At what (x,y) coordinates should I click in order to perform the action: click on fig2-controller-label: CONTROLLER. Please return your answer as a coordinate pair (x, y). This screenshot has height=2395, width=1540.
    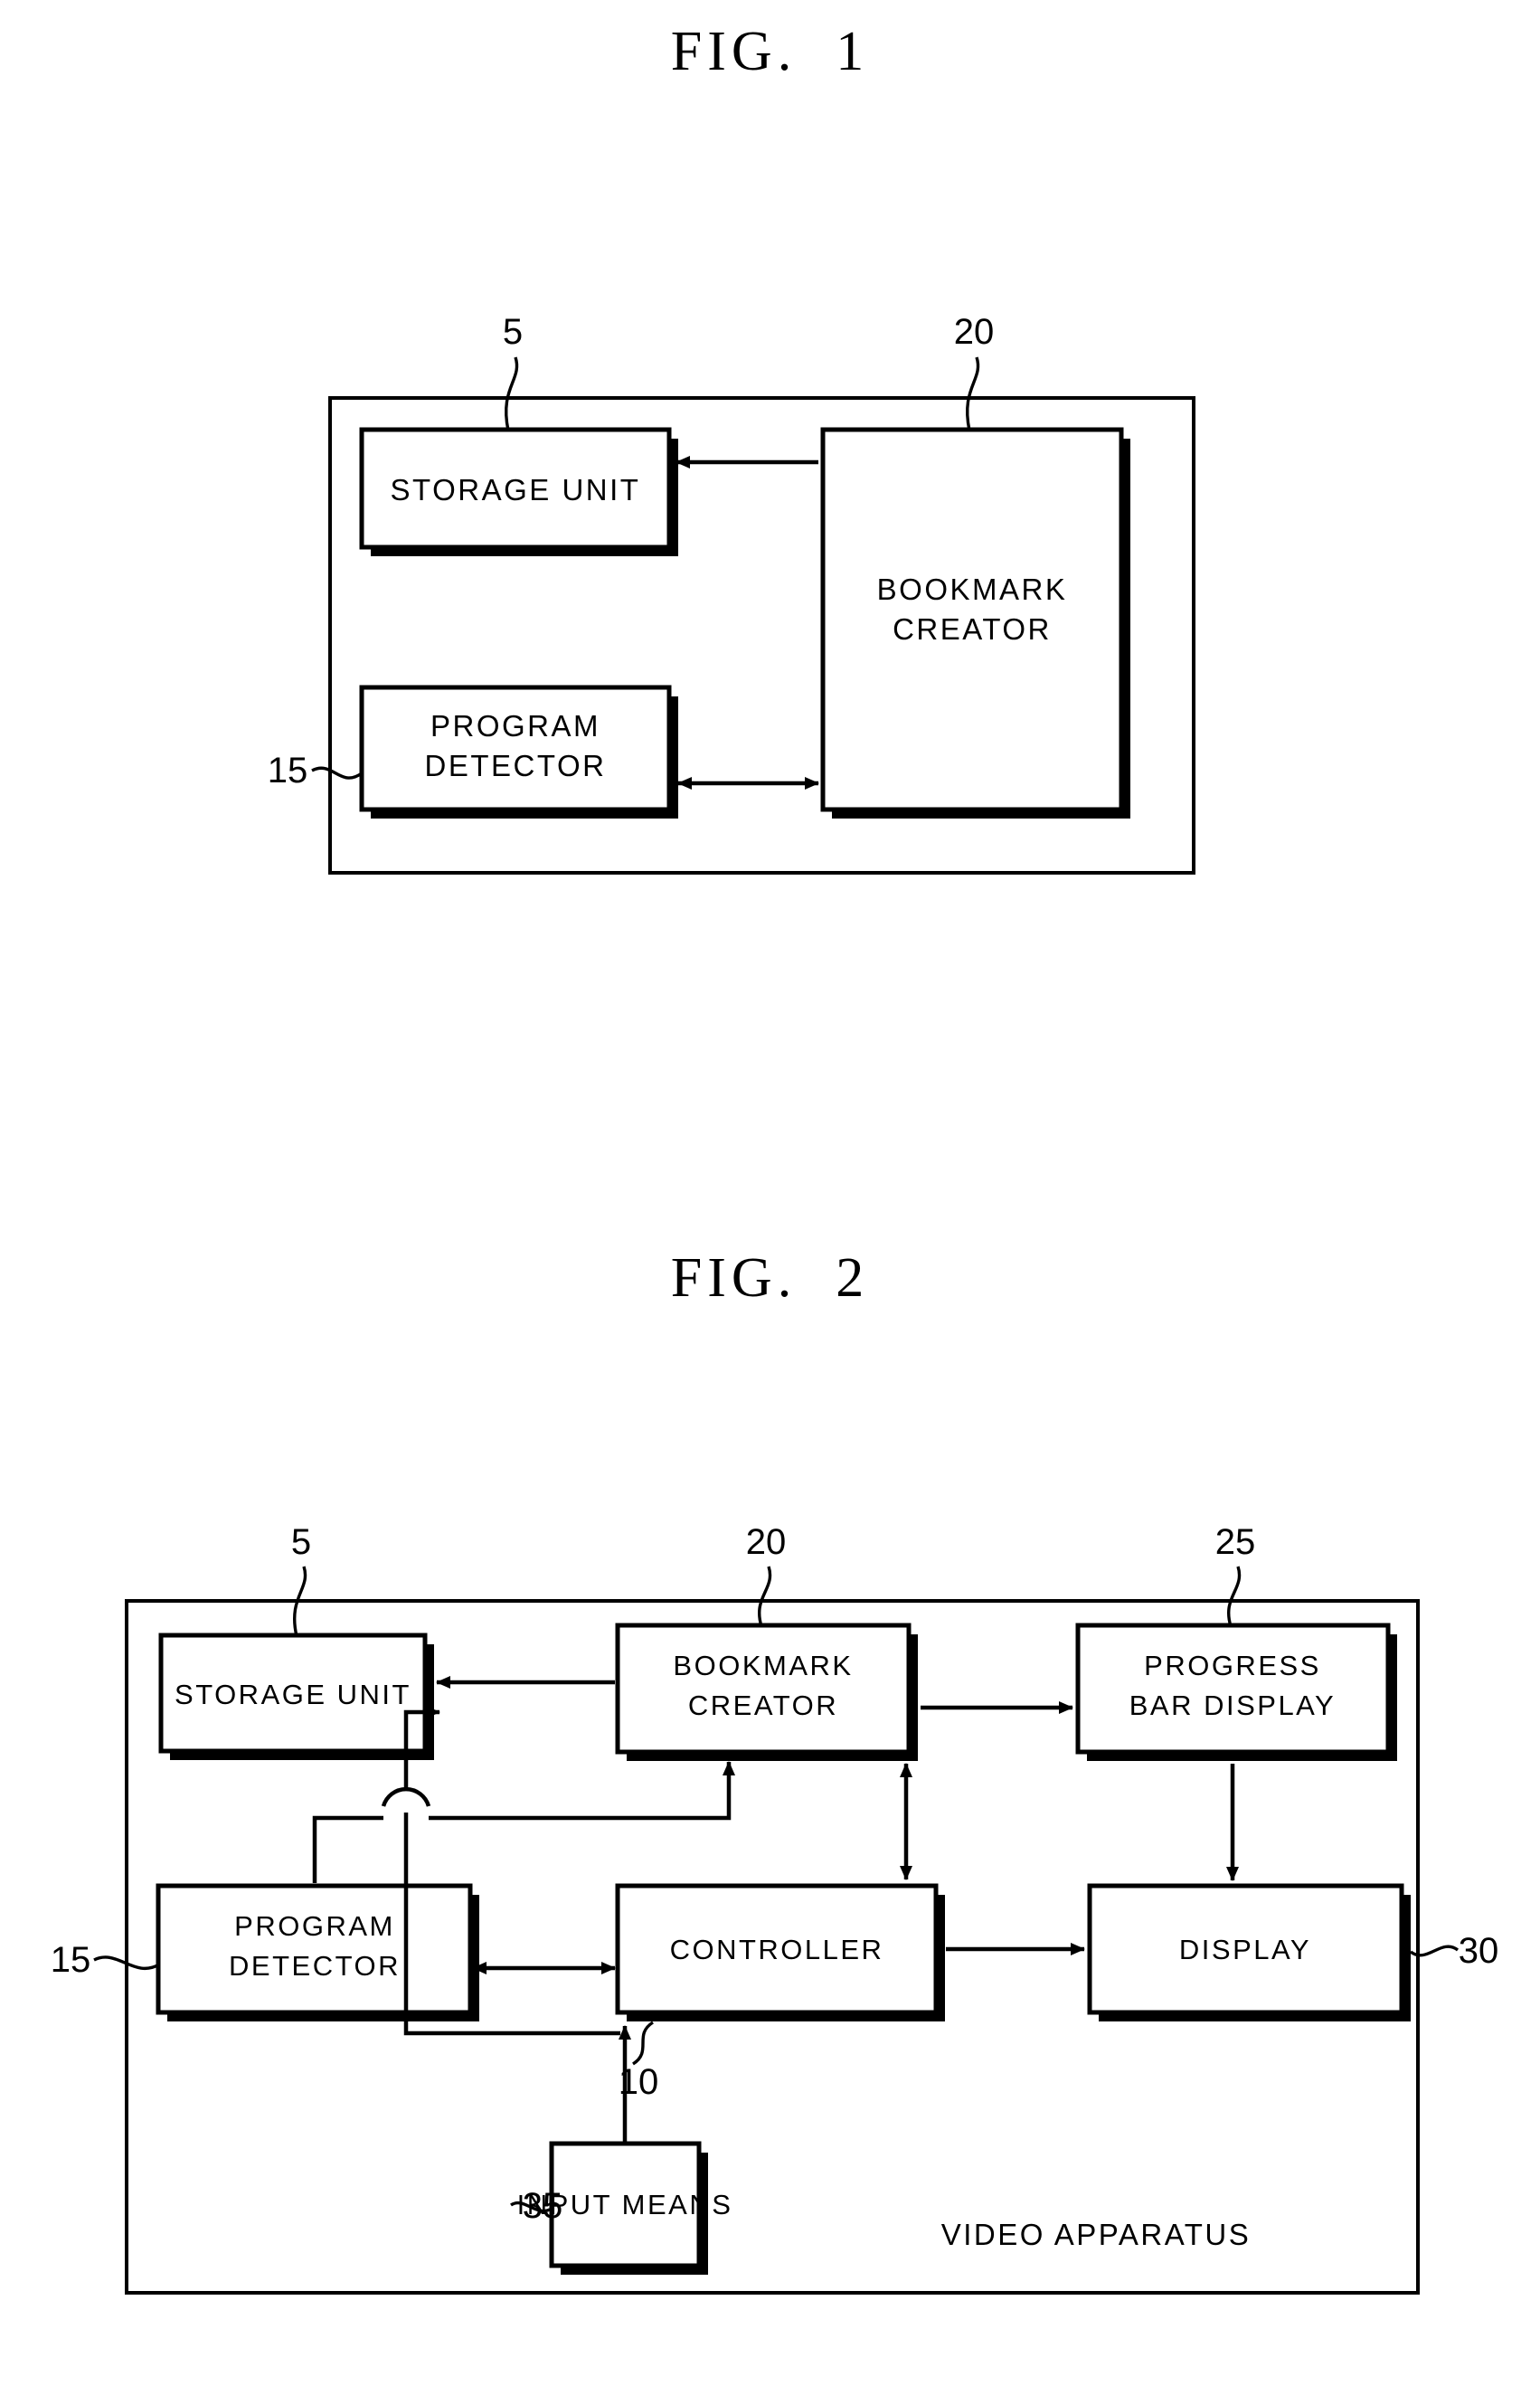
    Looking at the image, I should click on (777, 1949).